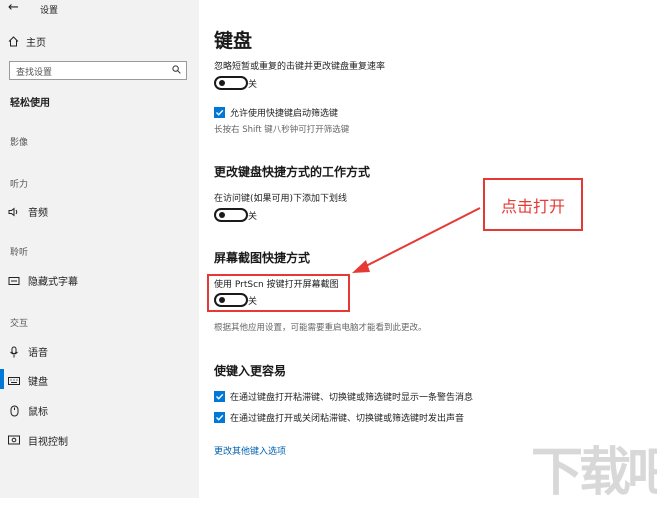 The width and height of the screenshot is (657, 505). I want to click on sidebar-item-eye-control: 目视控制, so click(38, 440).